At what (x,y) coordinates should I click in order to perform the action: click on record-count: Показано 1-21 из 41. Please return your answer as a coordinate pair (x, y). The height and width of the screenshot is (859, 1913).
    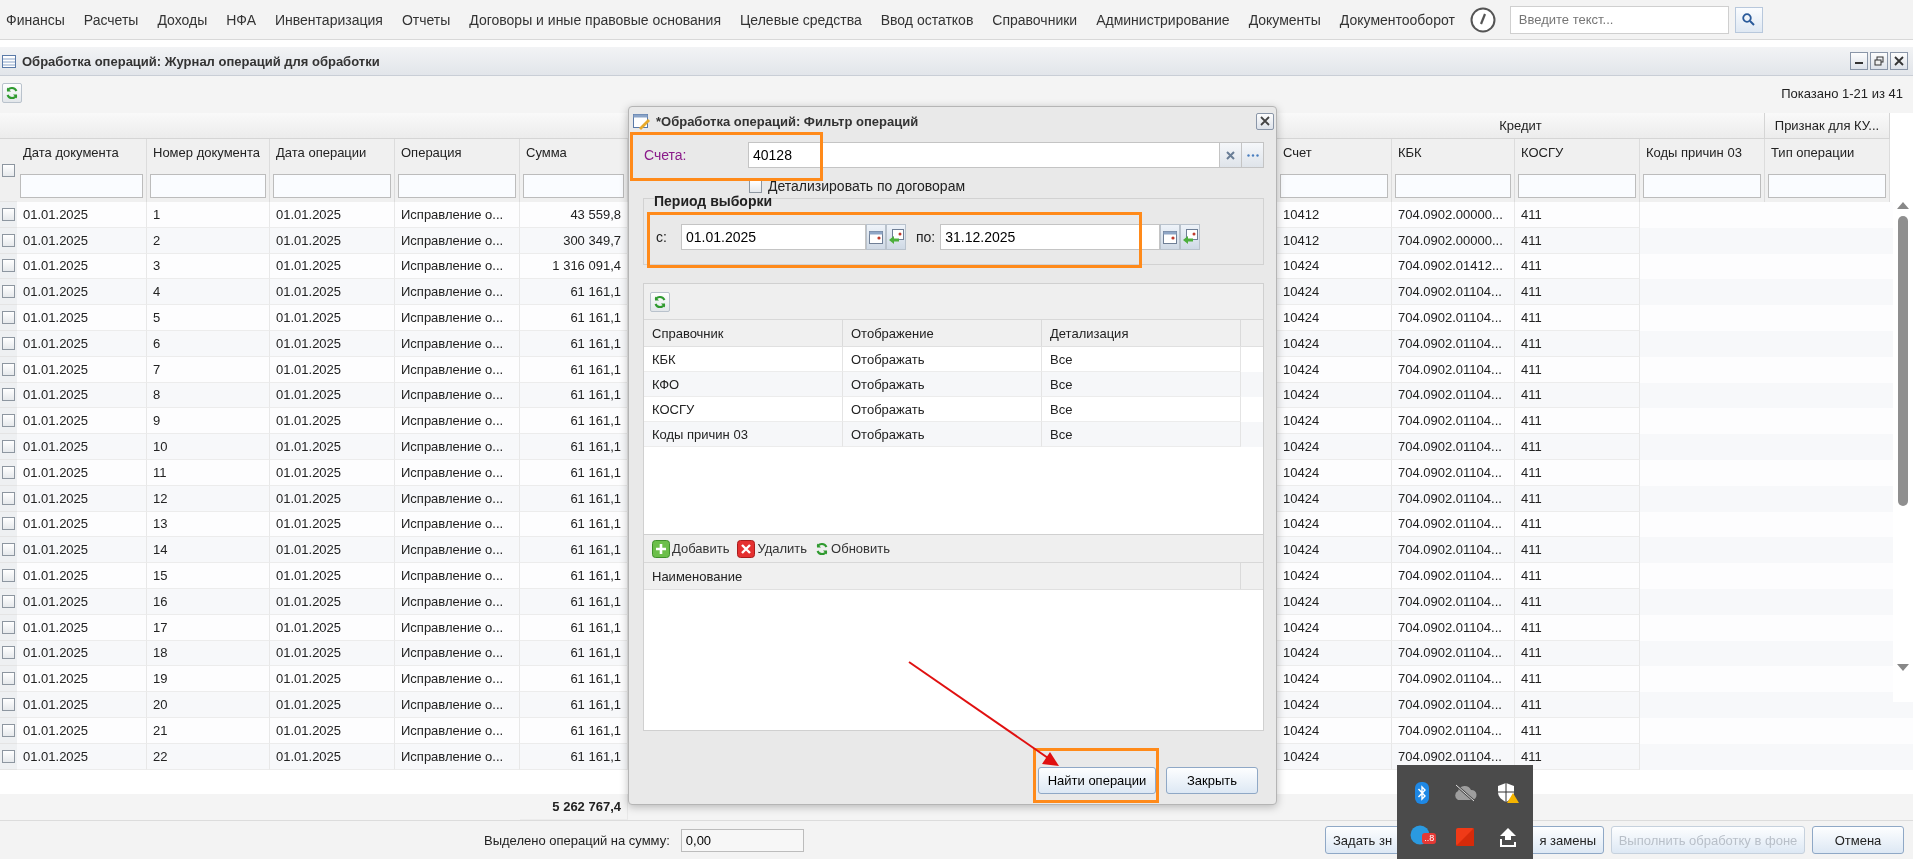
    Looking at the image, I should click on (1842, 93).